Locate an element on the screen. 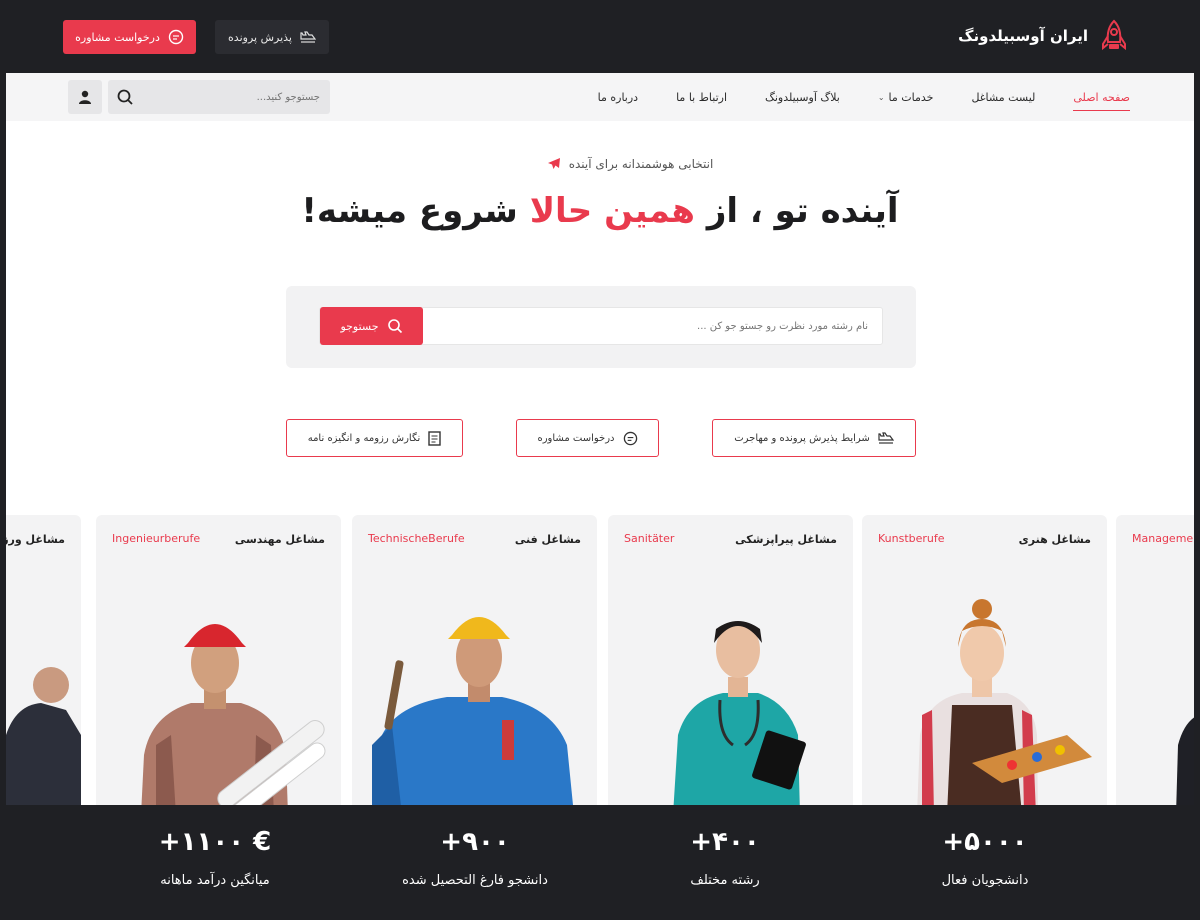 The image size is (1200, 920). card-technical-jobs: مشاغل فنی TechnischeBerufe is located at coordinates (474, 660).